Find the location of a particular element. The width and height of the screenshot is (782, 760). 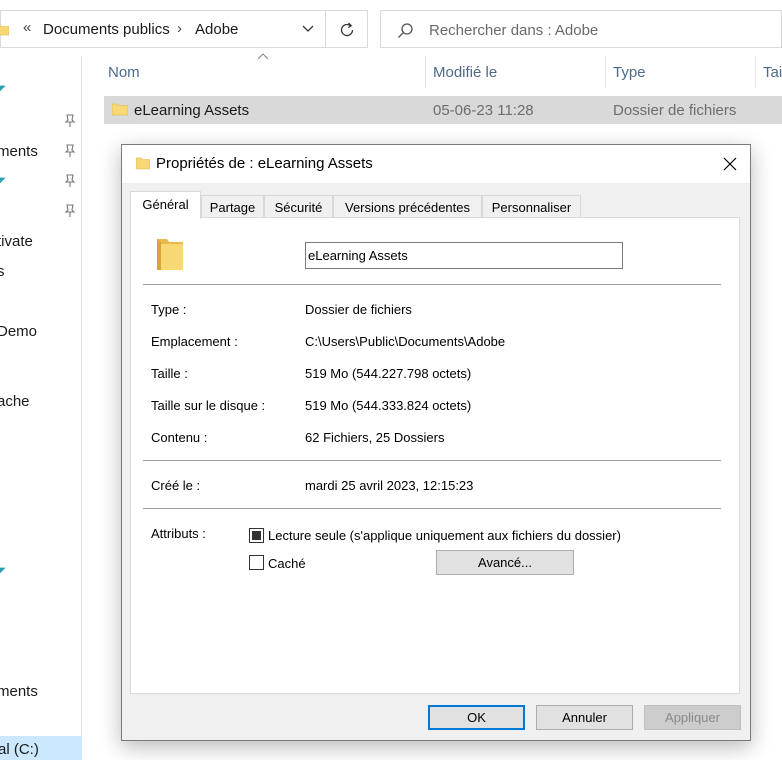

close-button is located at coordinates (730, 164).